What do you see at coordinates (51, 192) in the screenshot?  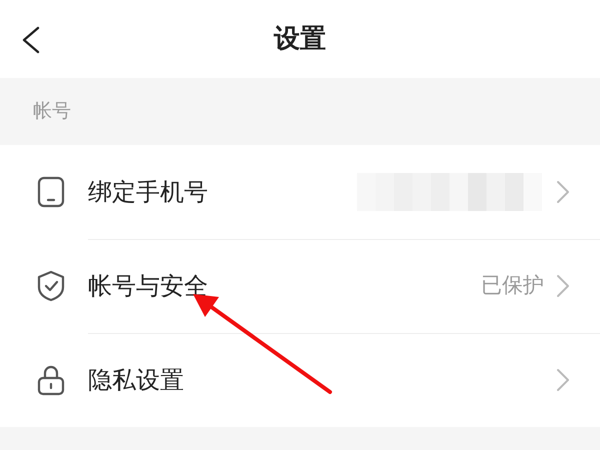 I see `phone-icon` at bounding box center [51, 192].